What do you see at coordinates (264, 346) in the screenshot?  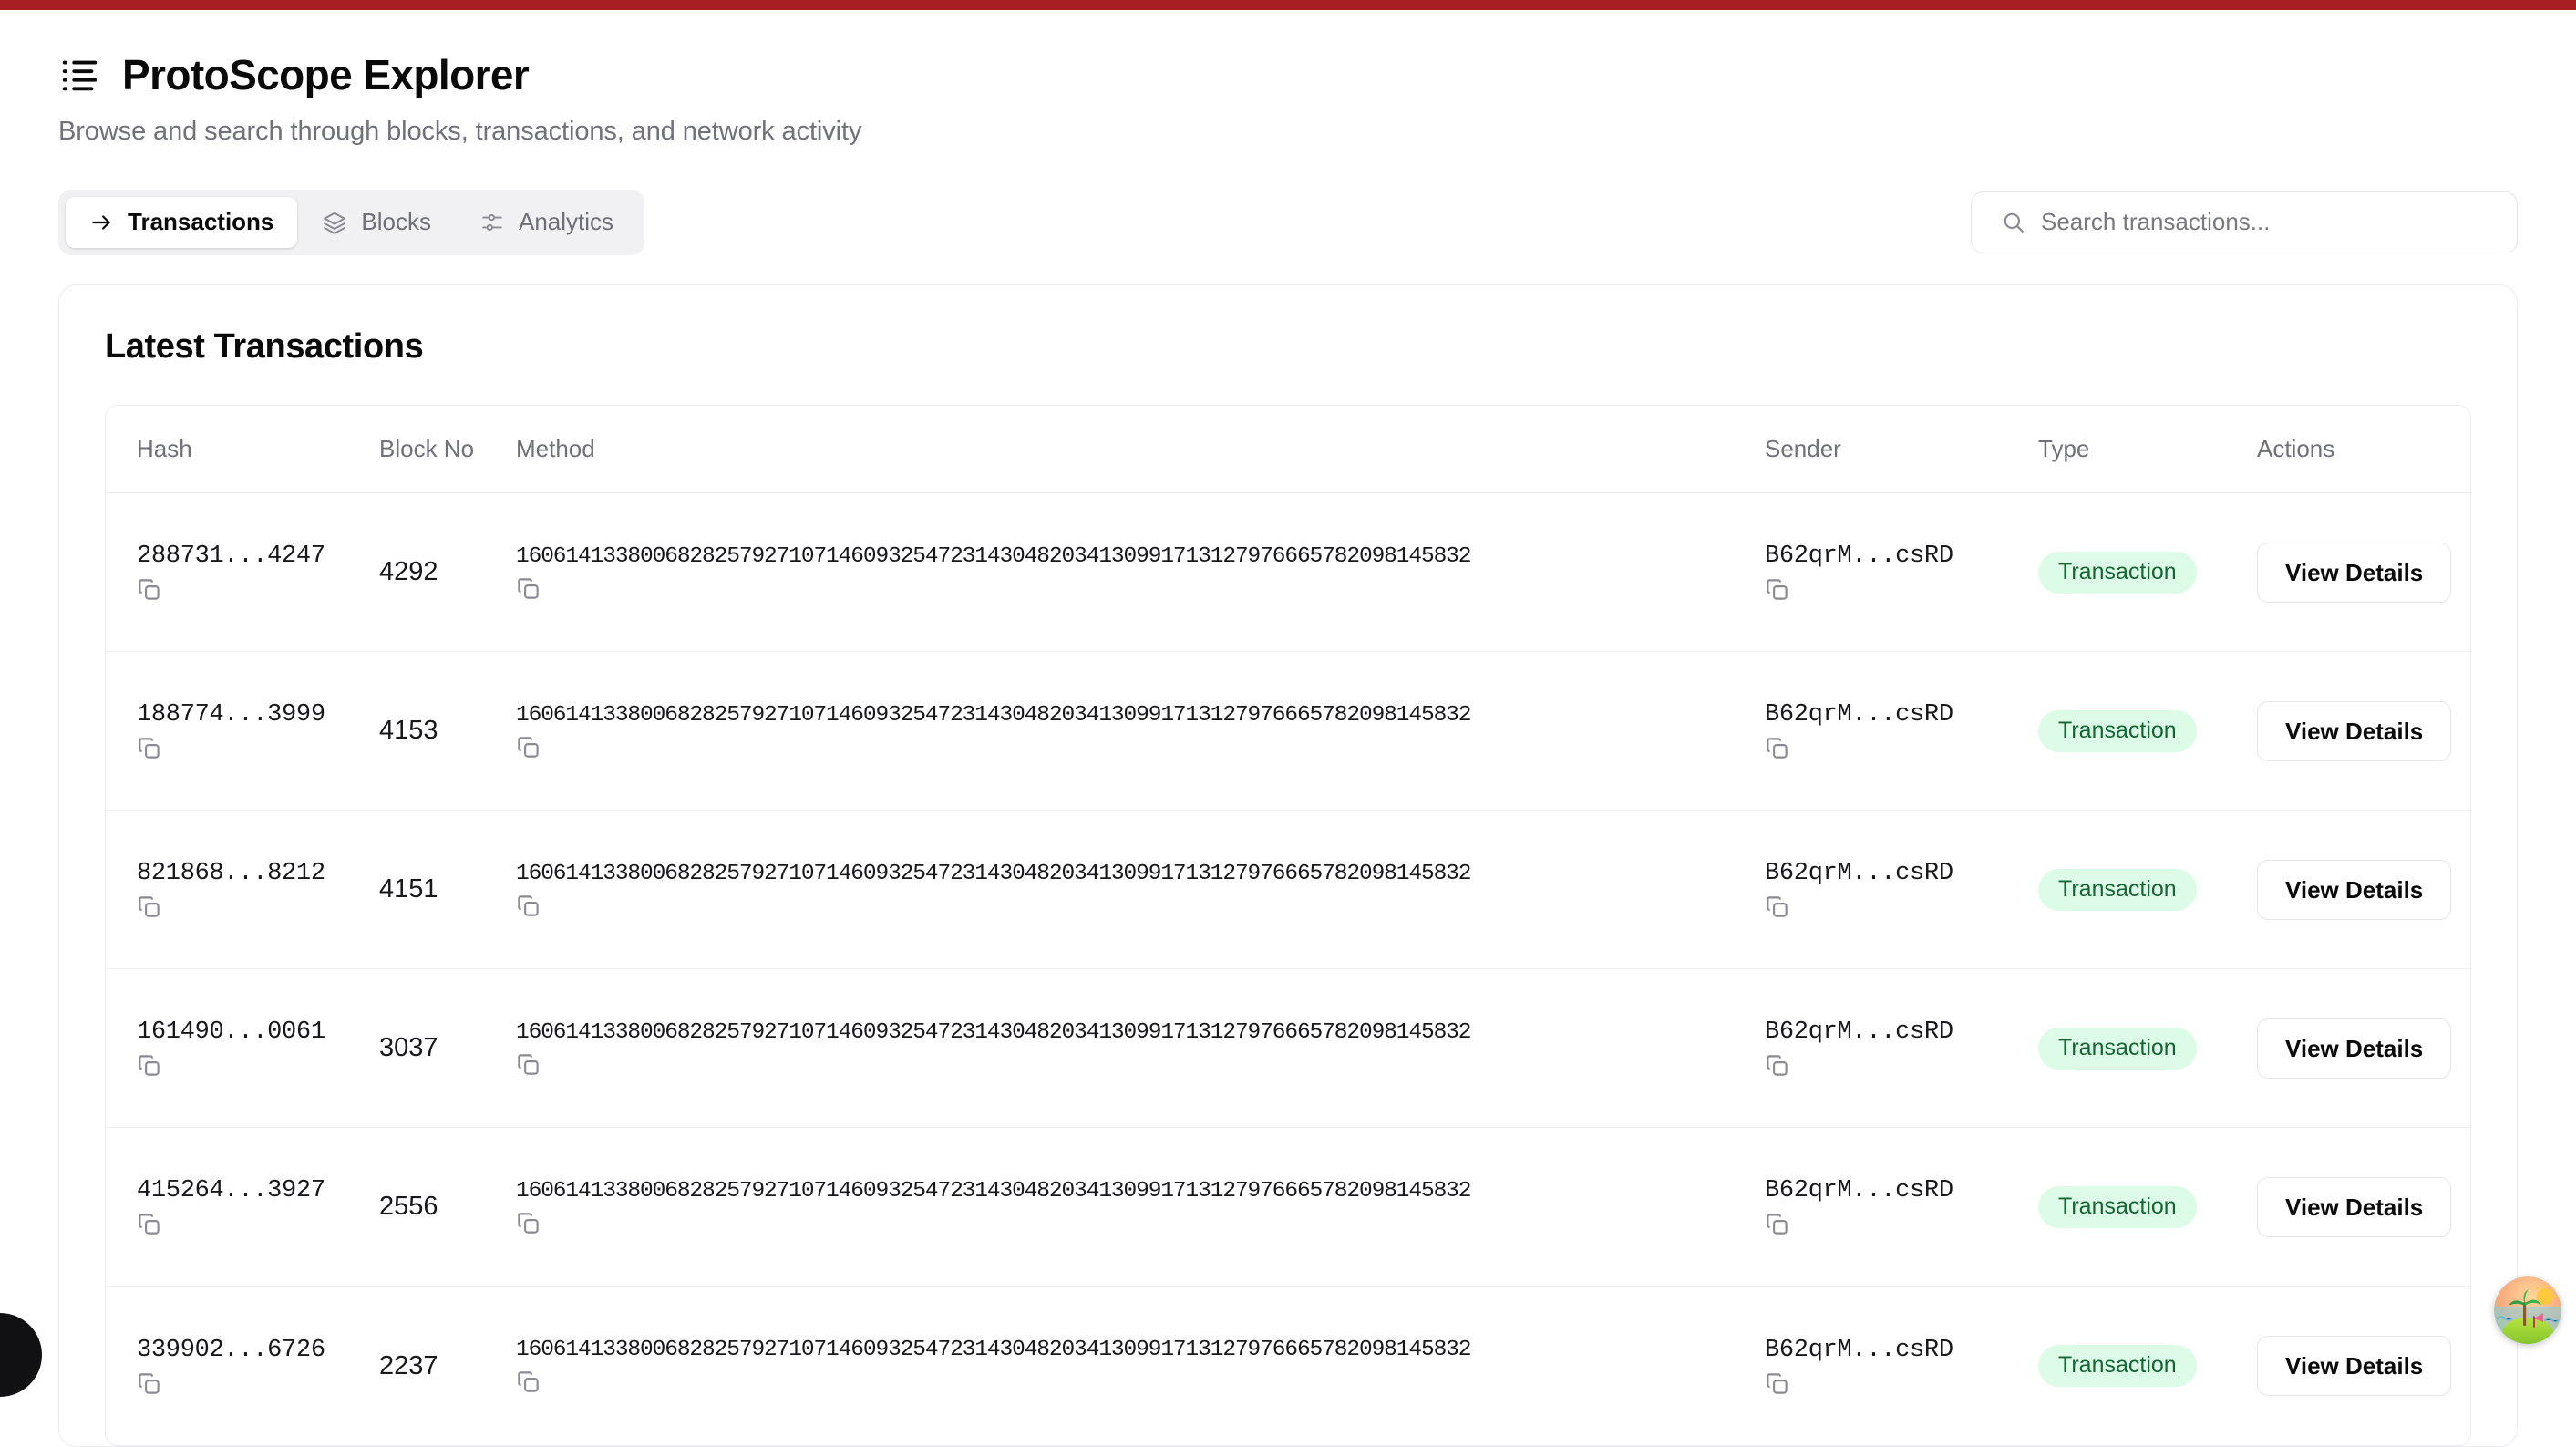 I see `card-title: Latest Transactions` at bounding box center [264, 346].